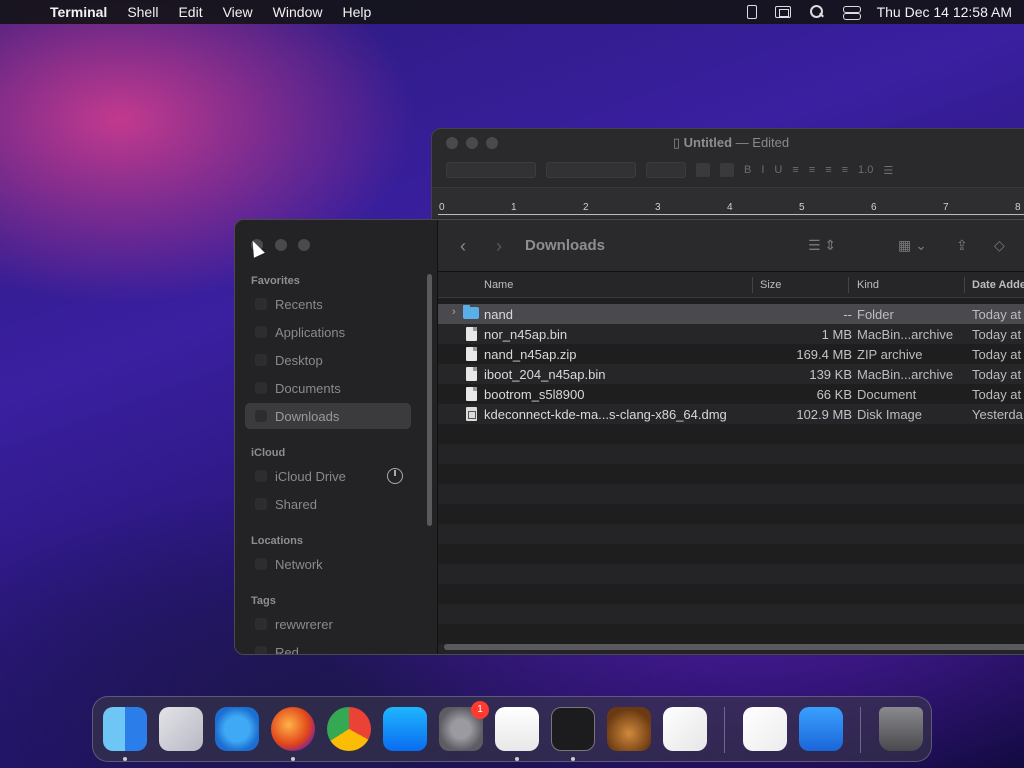  What do you see at coordinates (328, 504) in the screenshot?
I see `sidebar-item-shared: Shared` at bounding box center [328, 504].